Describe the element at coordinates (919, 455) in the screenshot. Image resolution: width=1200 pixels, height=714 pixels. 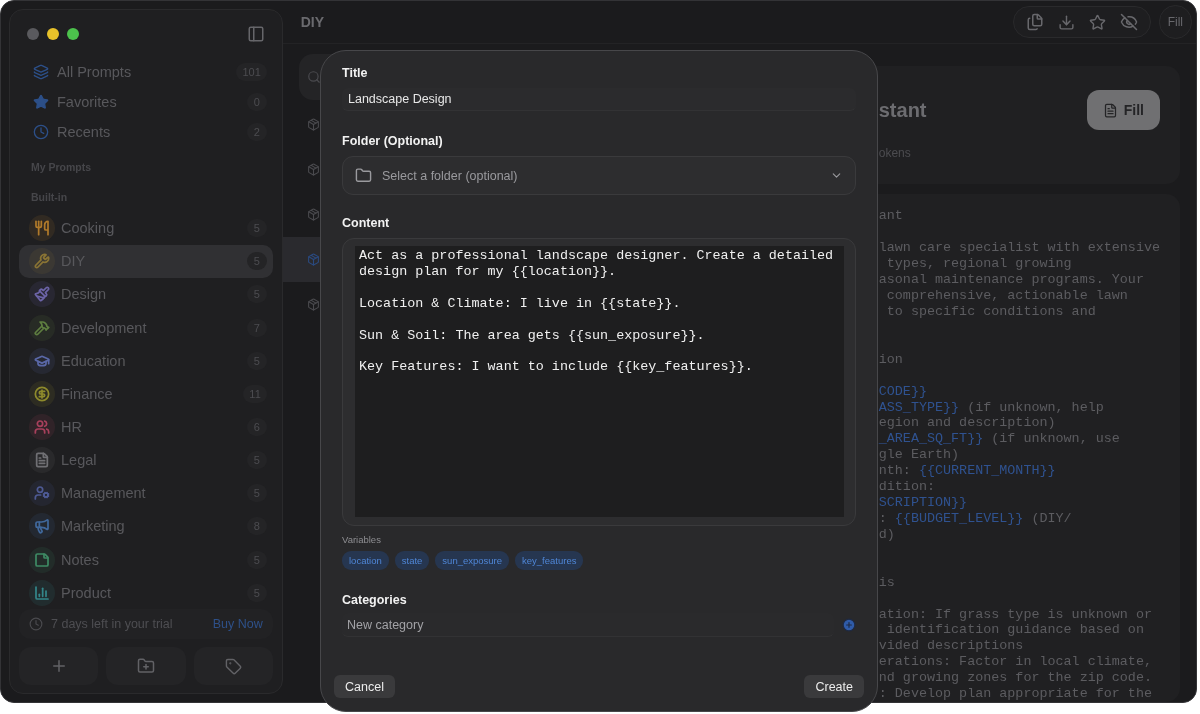
I see `prompt-text-line: gle Earth)` at that location.